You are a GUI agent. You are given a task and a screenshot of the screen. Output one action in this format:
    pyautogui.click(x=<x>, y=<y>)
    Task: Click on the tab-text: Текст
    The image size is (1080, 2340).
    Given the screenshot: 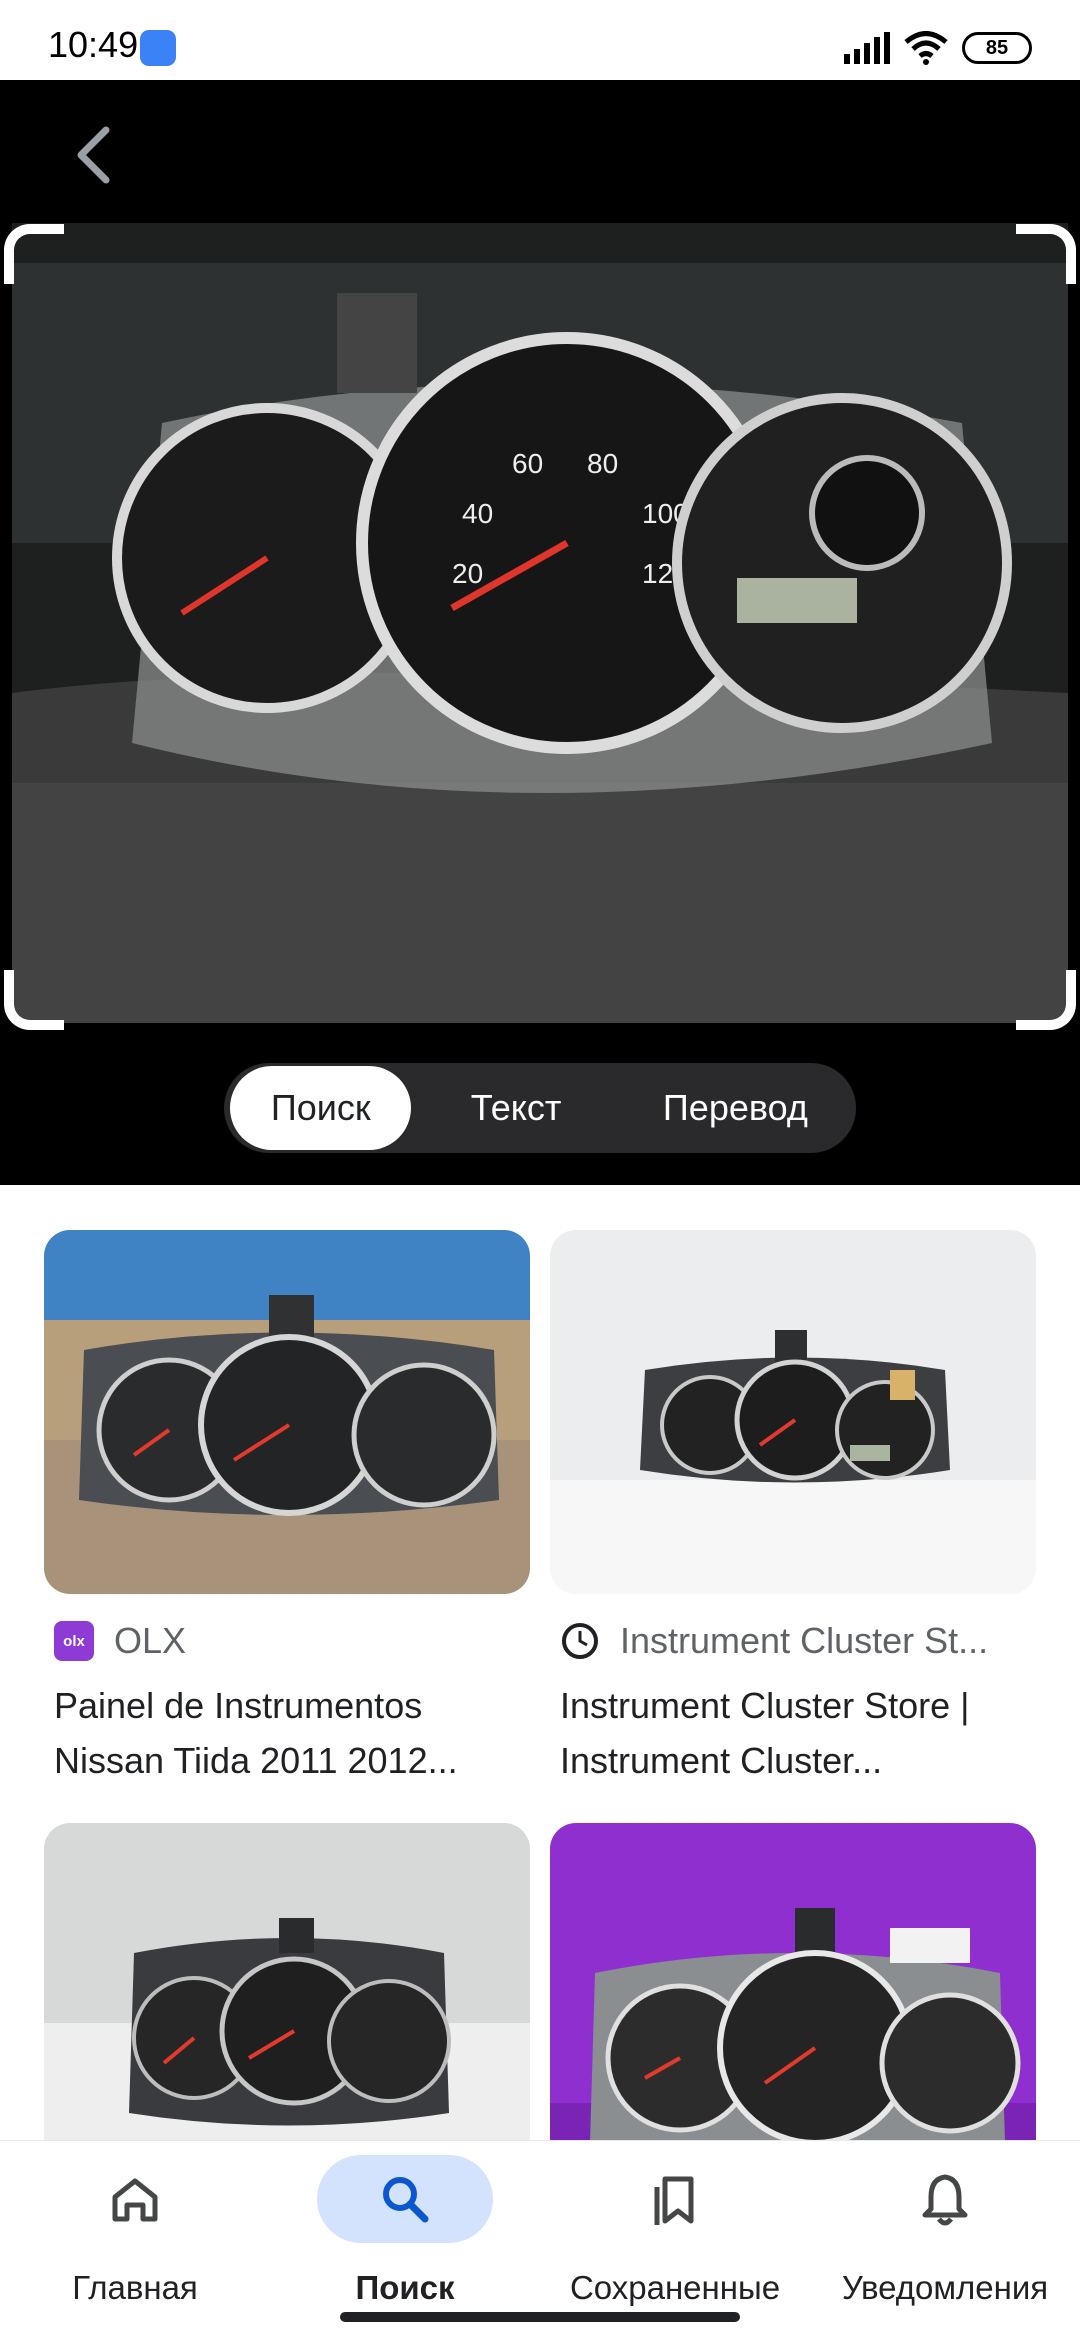 What is the action you would take?
    pyautogui.click(x=515, y=1108)
    